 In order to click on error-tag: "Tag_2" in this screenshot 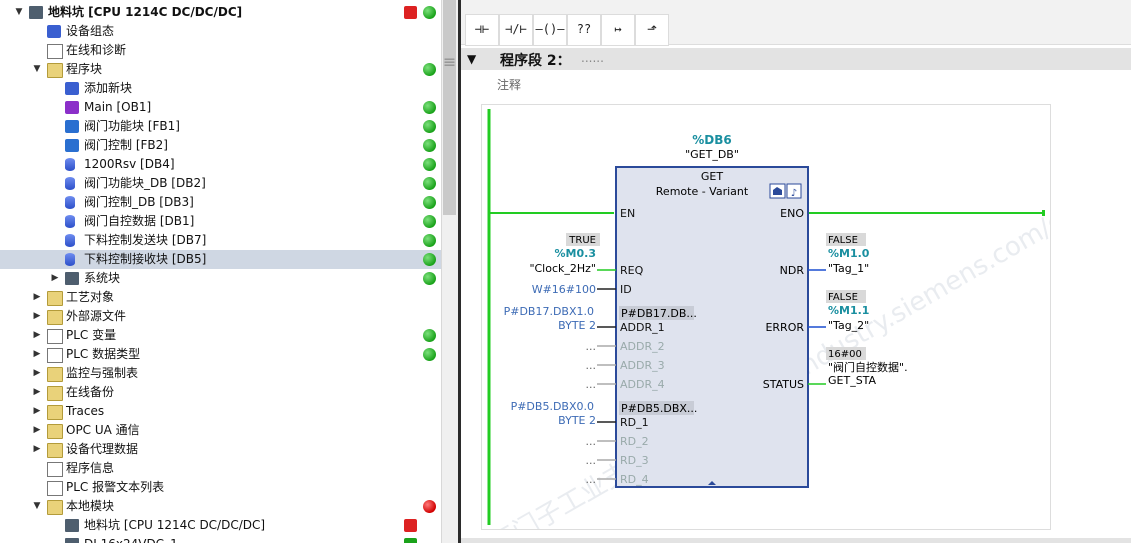, I will do `click(848, 325)`.